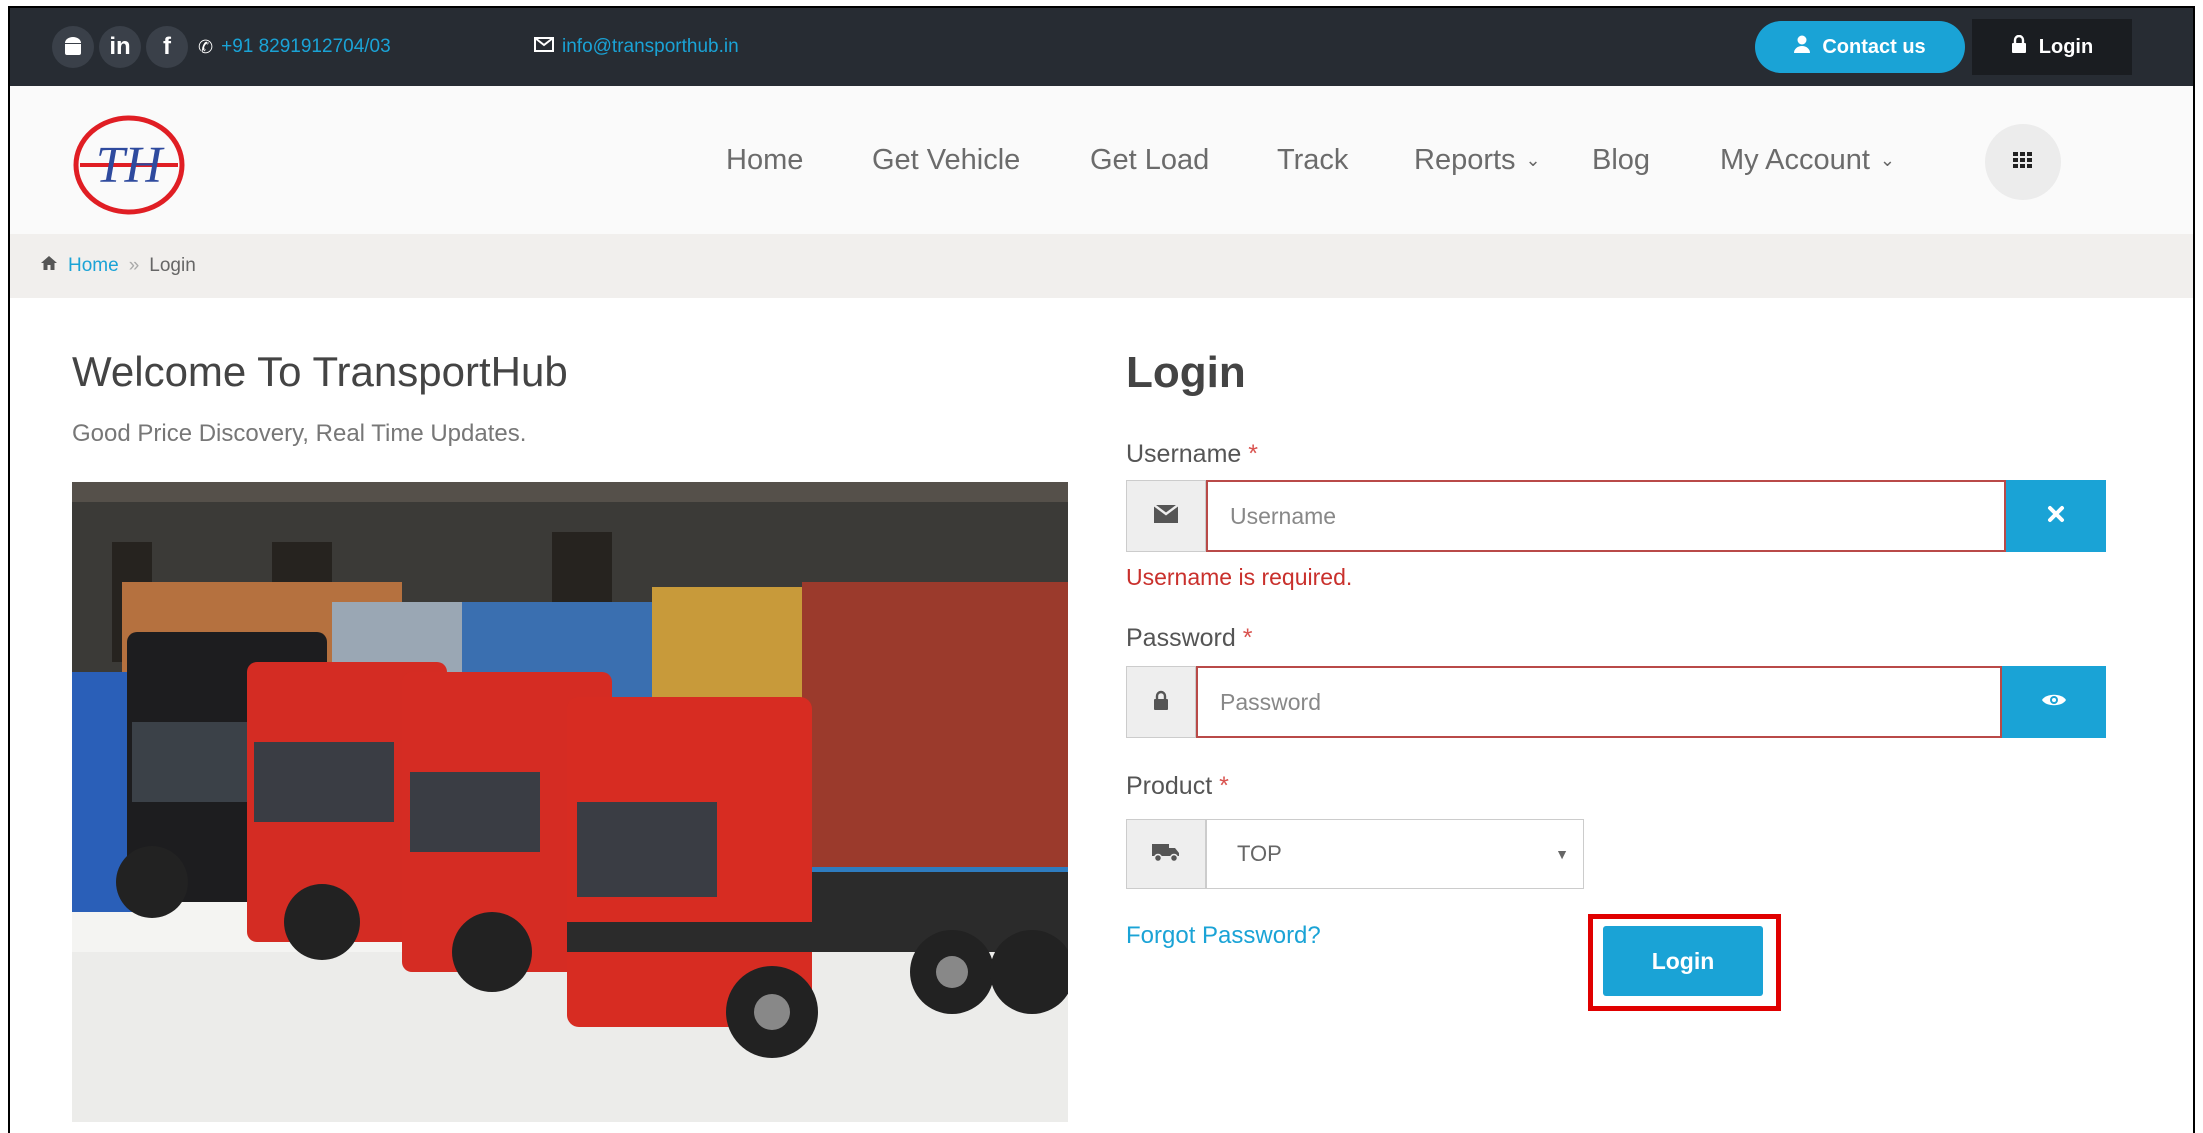 This screenshot has height=1133, width=2203. I want to click on truck-icon, so click(1166, 854).